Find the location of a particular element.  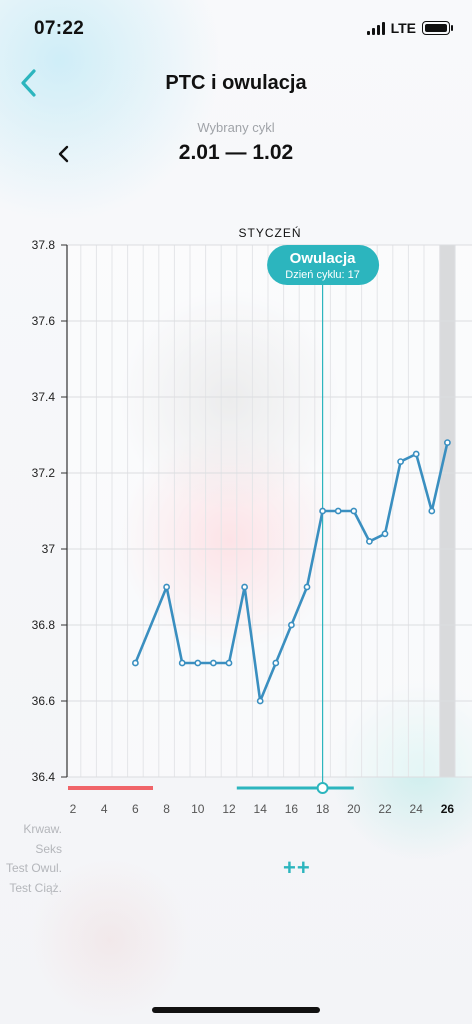

y-tick-label: 36.6 is located at coordinates (44, 701).